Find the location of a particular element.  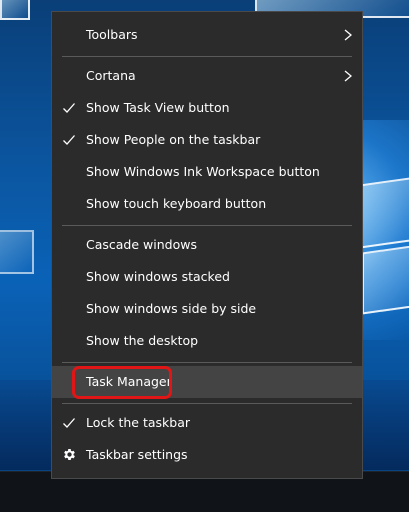

menu-item-label: Show Windows Ink Workspace button is located at coordinates (203, 171).